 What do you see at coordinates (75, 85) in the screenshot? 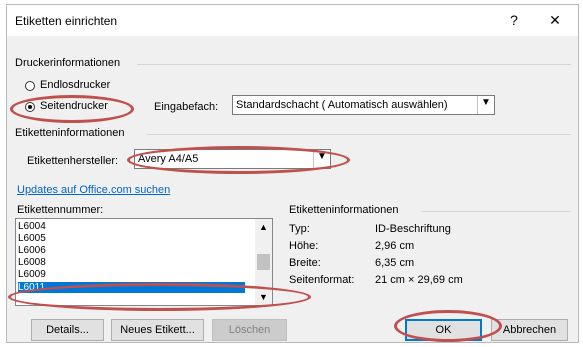
I see `radio-continuous-label: Endlosdrucker` at bounding box center [75, 85].